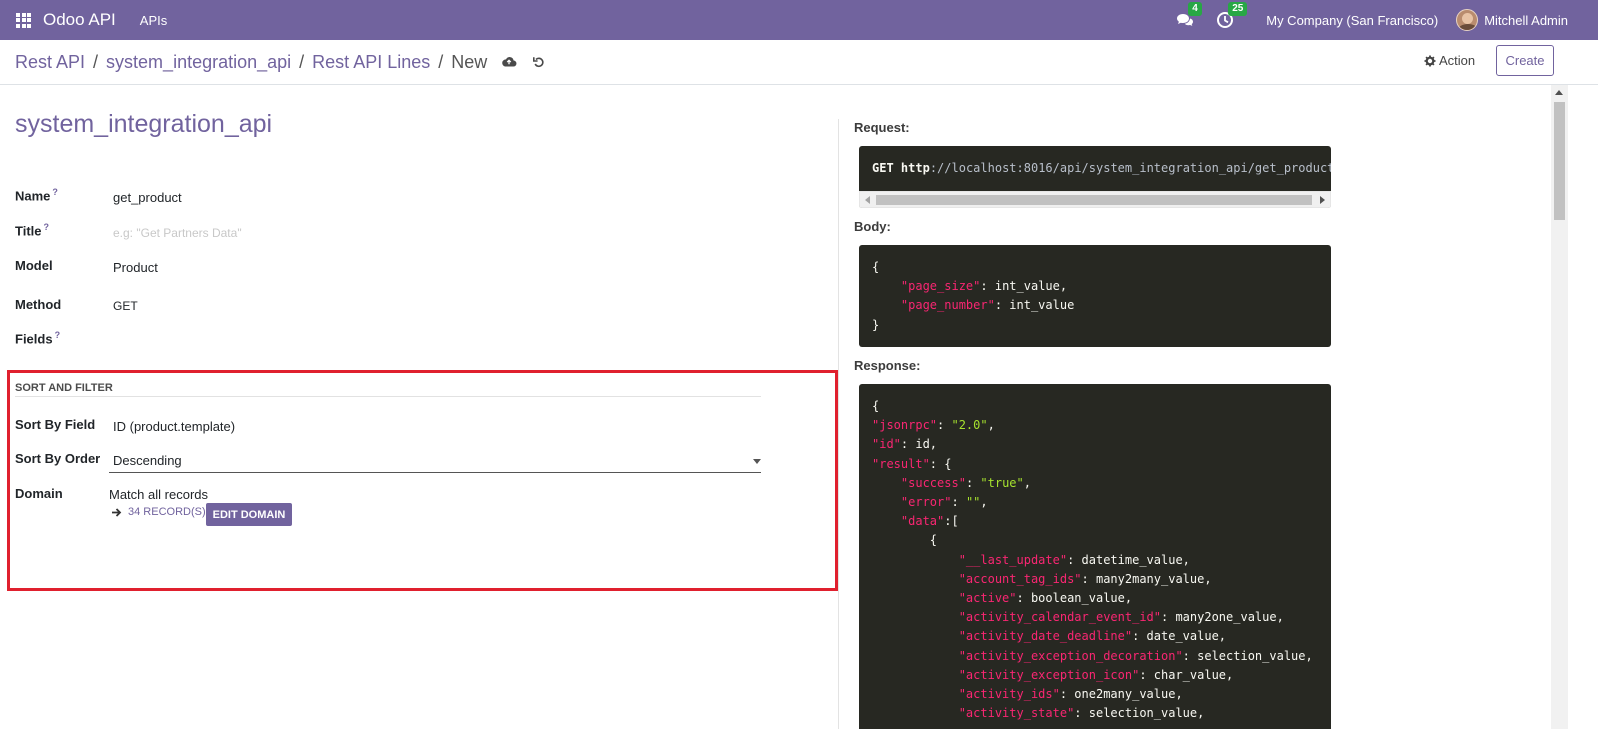 The height and width of the screenshot is (729, 1598). What do you see at coordinates (1070, 694) in the screenshot?
I see `response-code-line: "activity_ids": one2many_value,` at bounding box center [1070, 694].